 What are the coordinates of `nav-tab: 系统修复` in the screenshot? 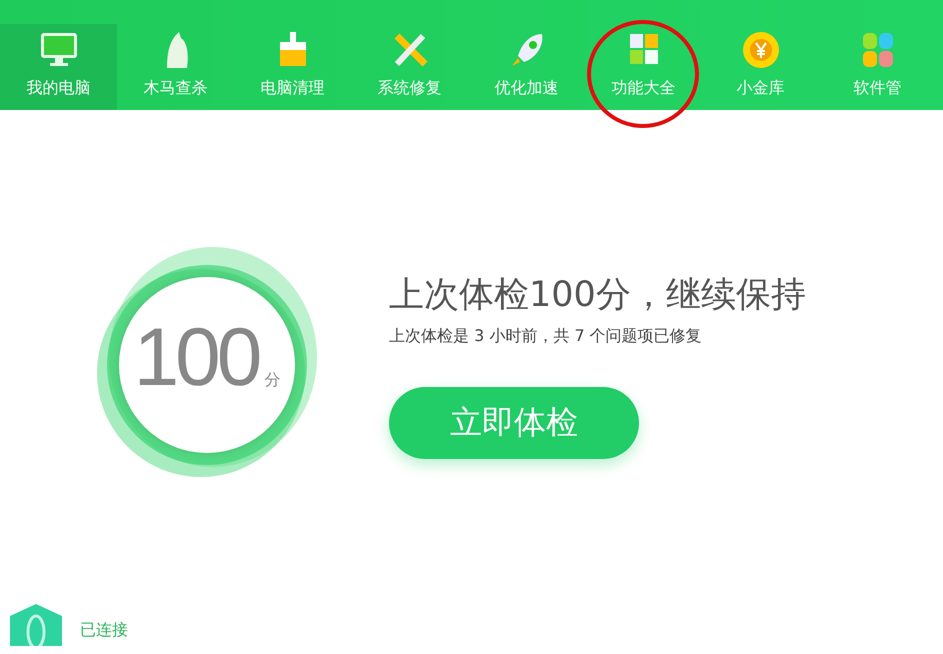 It's located at (409, 67).